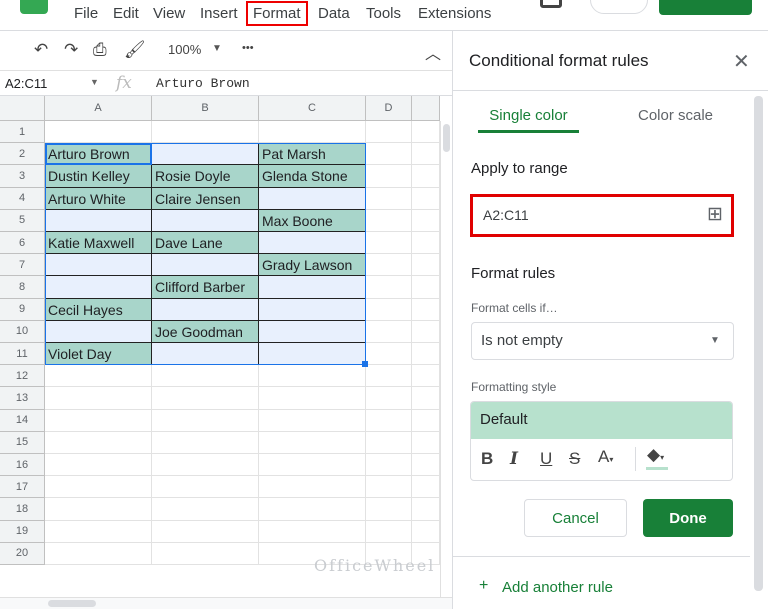 The width and height of the screenshot is (768, 609). I want to click on redo-icon: ↷, so click(71, 50).